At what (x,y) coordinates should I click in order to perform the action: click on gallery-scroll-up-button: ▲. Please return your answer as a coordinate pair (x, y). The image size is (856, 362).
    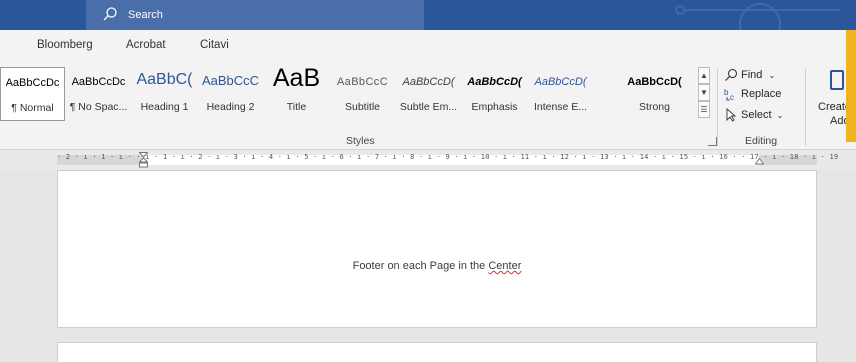
    Looking at the image, I should click on (704, 75).